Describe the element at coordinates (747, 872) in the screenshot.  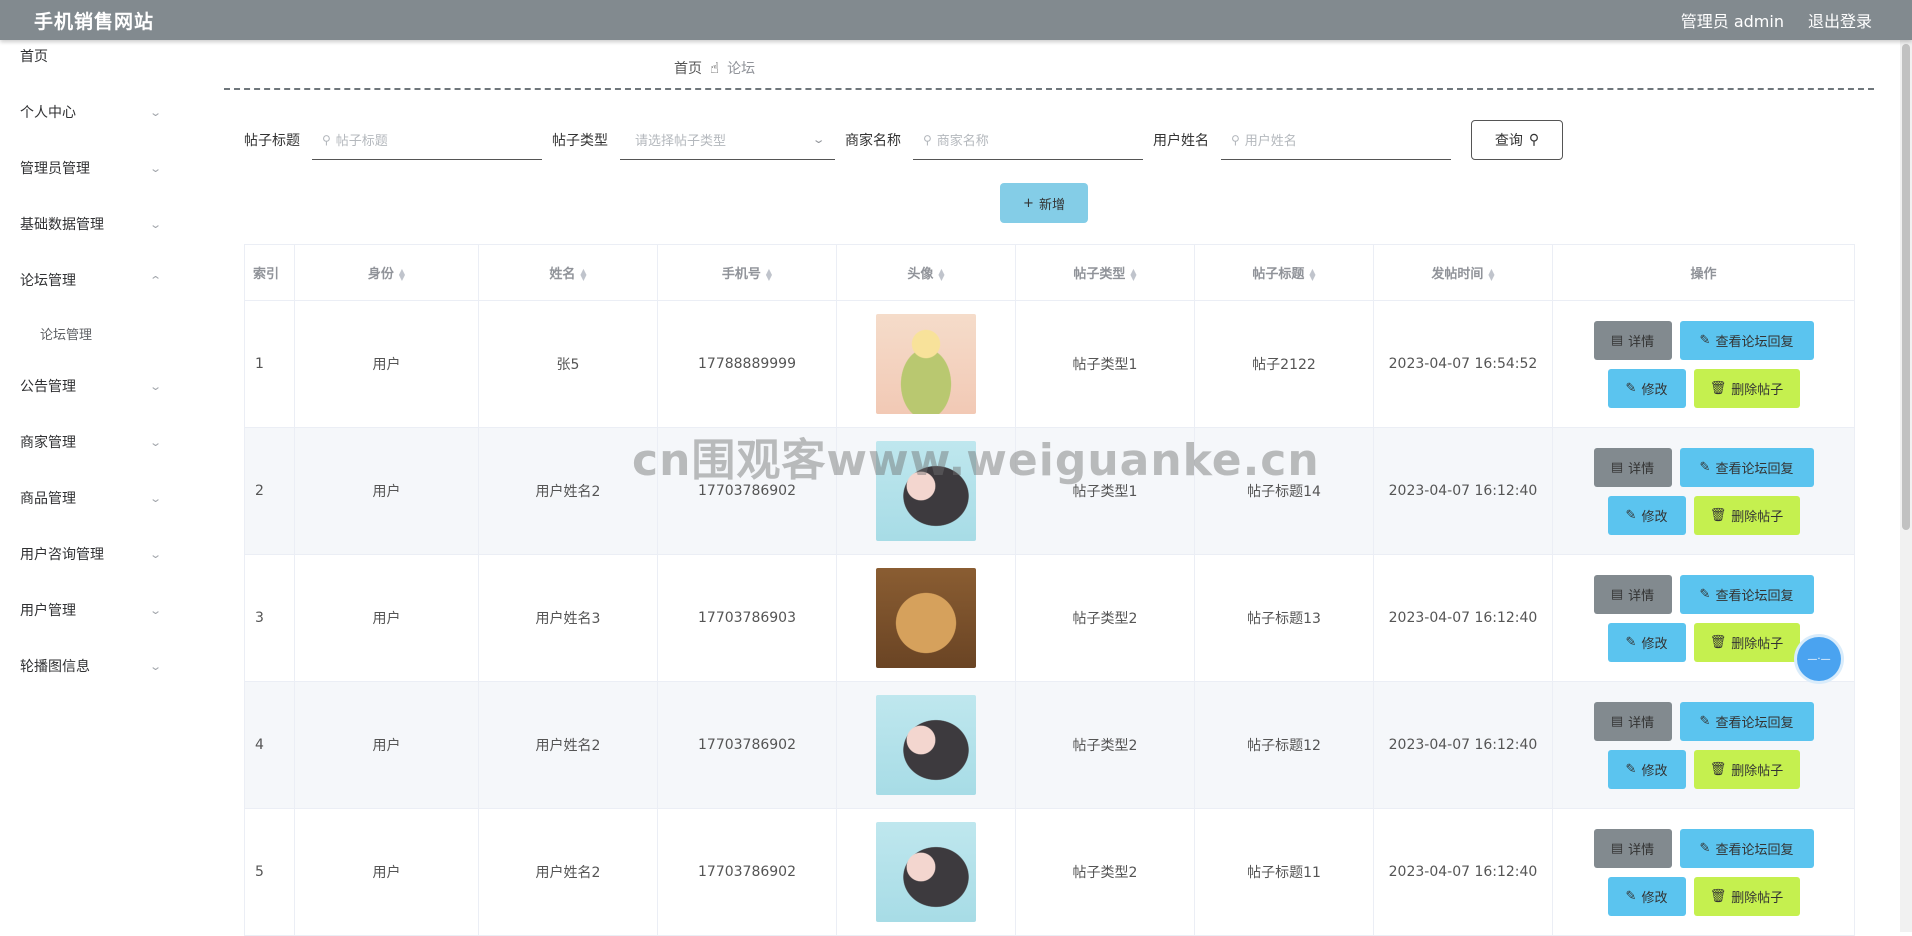
I see `cell-phone: 17703786902` at that location.